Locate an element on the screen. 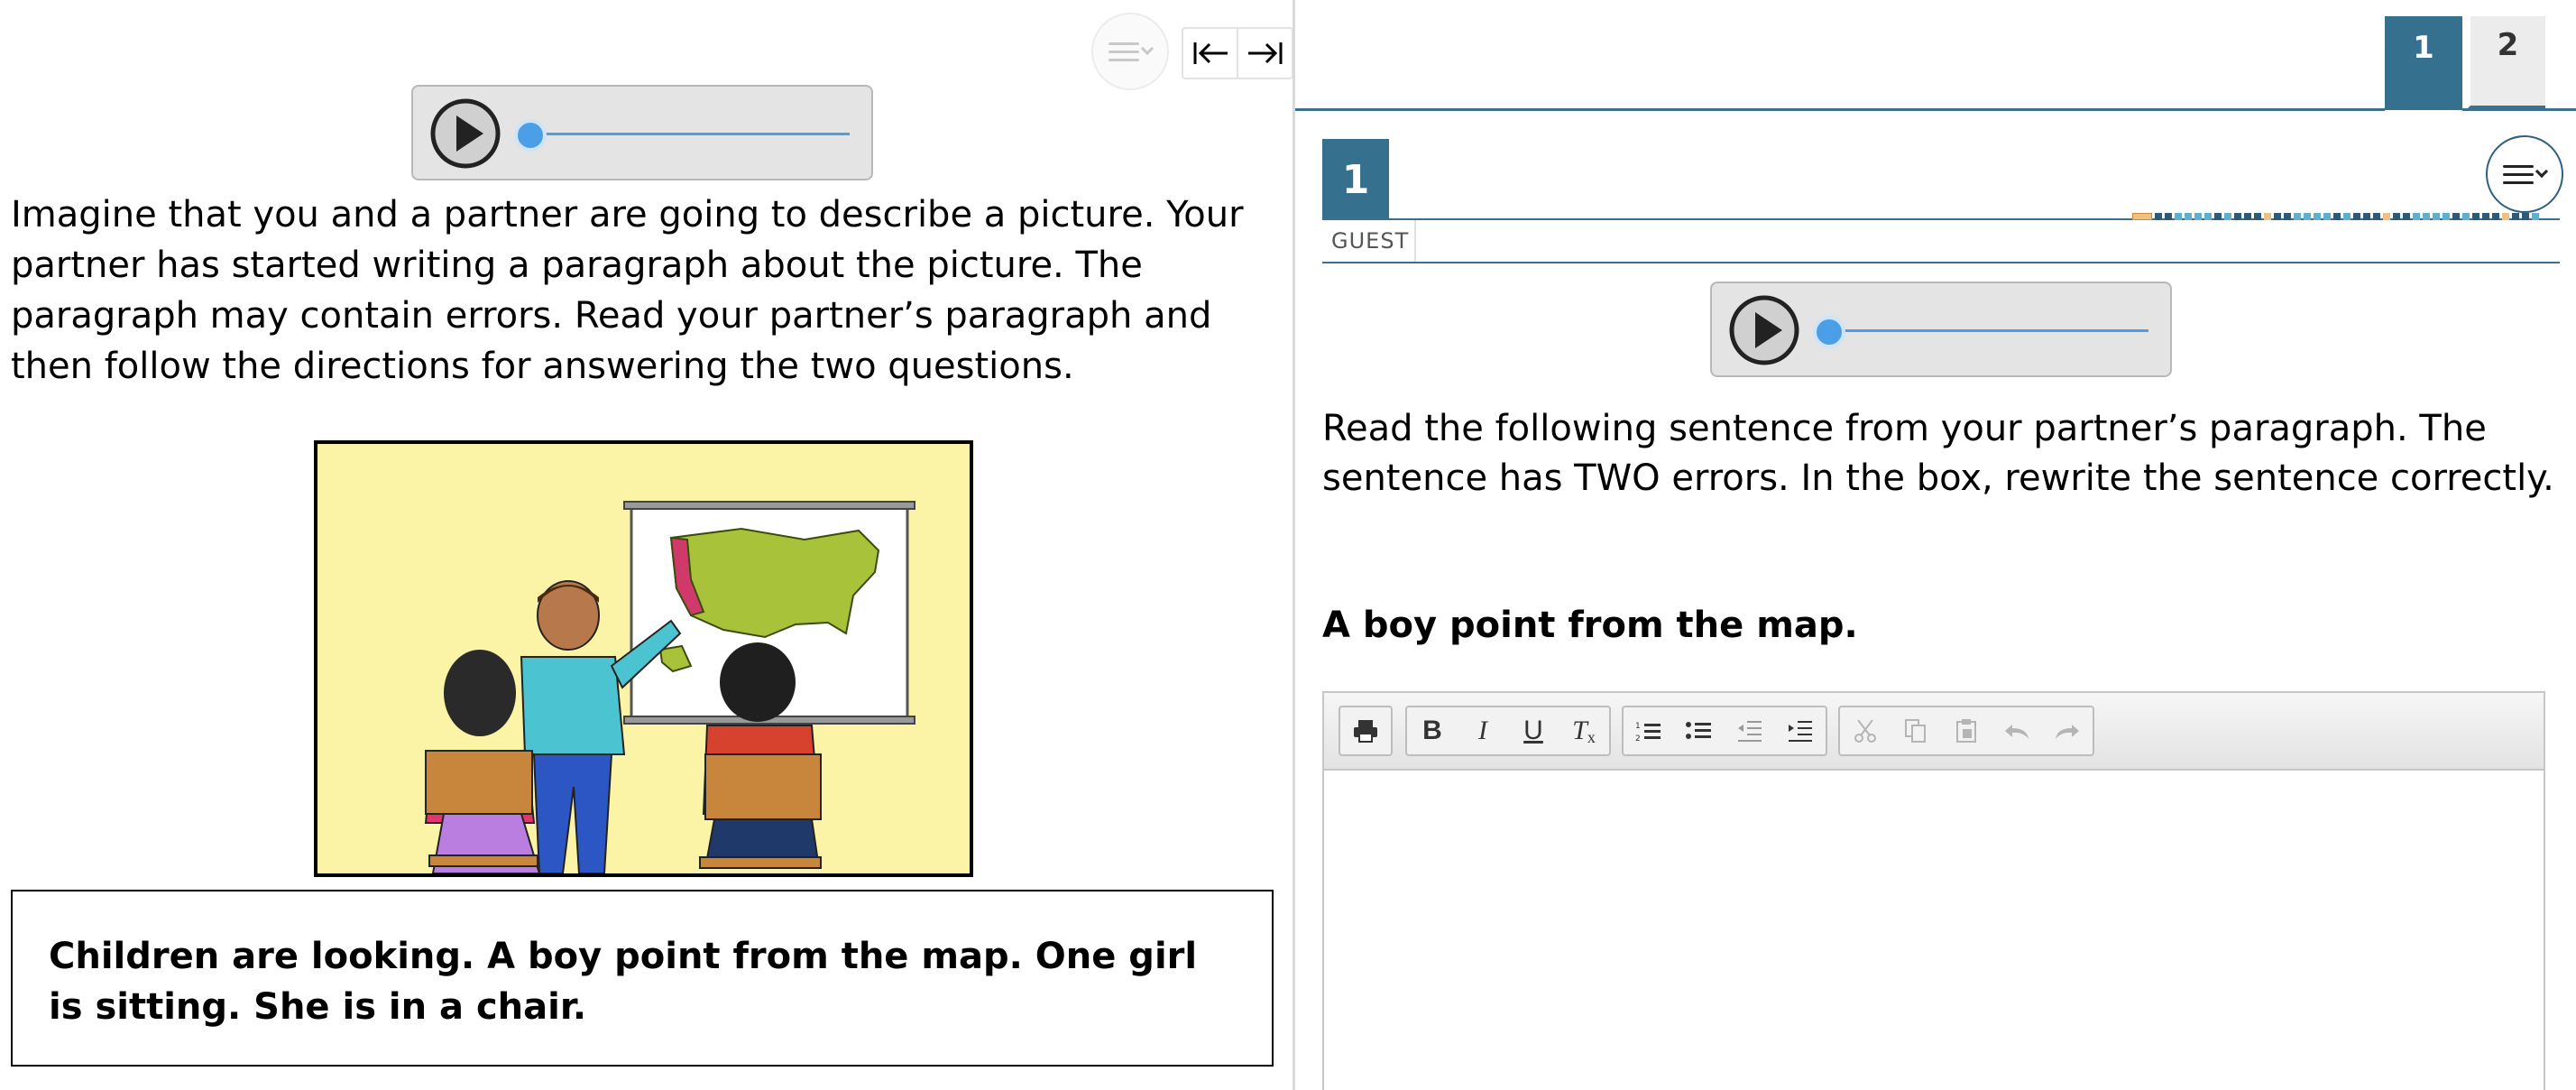 The height and width of the screenshot is (1090, 2576). arrow-right-bar-icon is located at coordinates (1264, 53).